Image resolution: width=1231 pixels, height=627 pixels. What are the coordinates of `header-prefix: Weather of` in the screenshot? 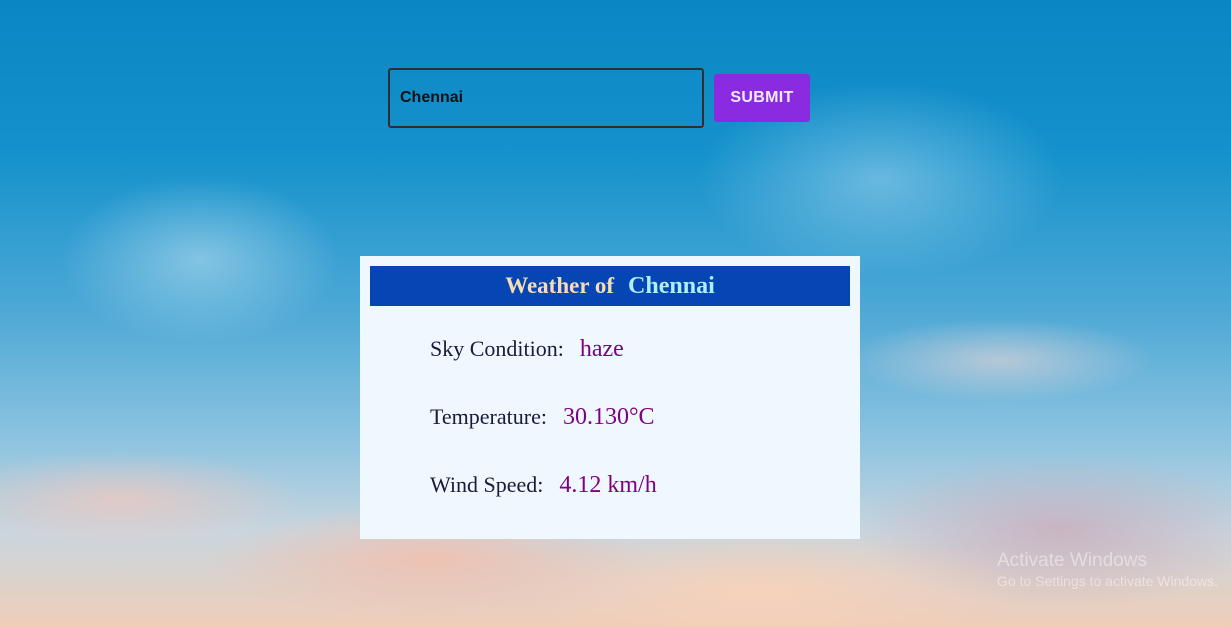 It's located at (560, 285).